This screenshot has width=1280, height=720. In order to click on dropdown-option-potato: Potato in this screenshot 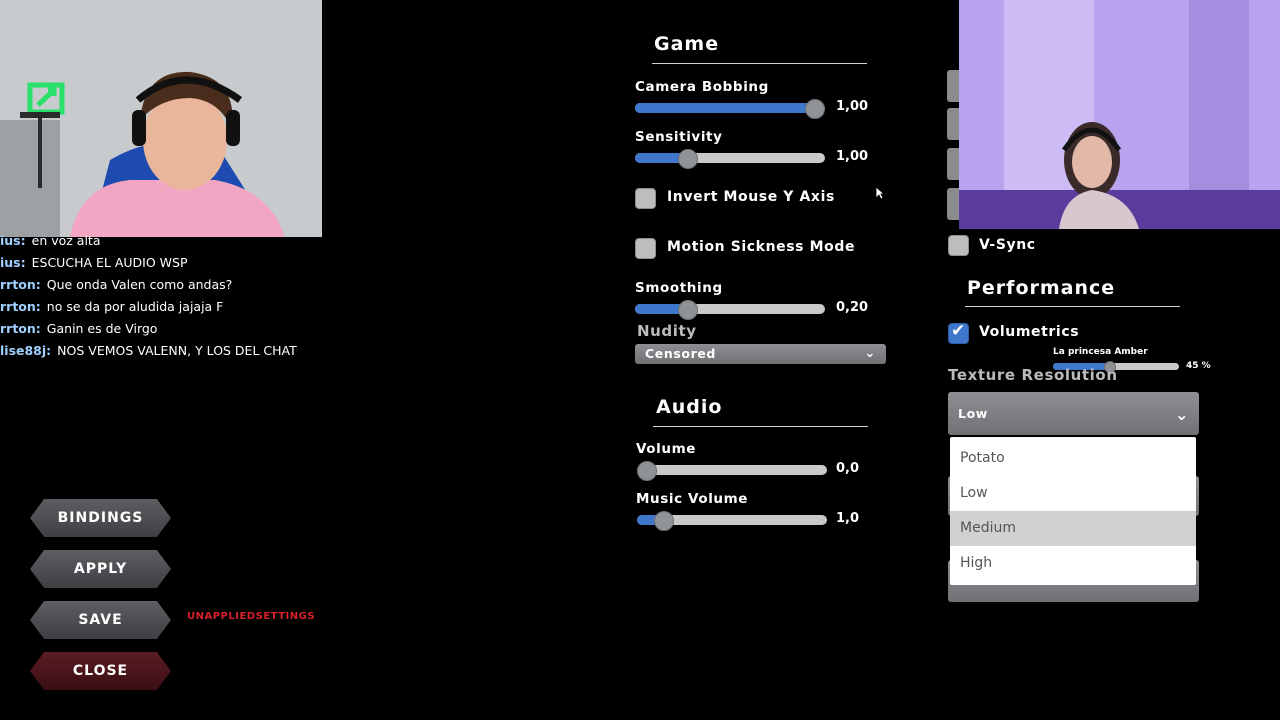, I will do `click(1073, 458)`.